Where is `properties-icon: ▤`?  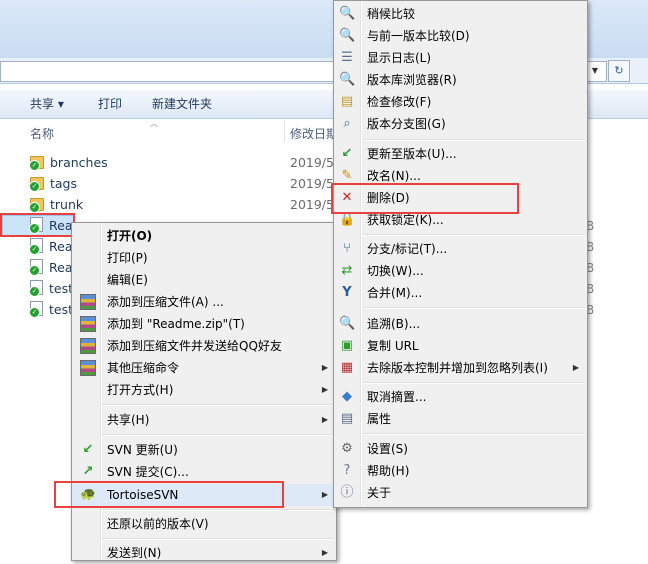 properties-icon: ▤ is located at coordinates (347, 418).